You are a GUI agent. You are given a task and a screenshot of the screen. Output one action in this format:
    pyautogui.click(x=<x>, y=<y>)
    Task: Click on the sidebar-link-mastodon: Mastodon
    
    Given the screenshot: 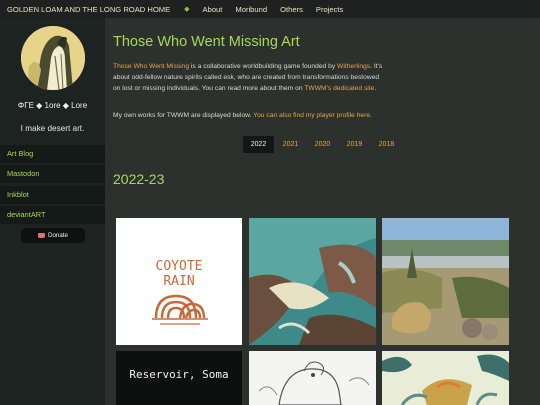 What is the action you would take?
    pyautogui.click(x=52, y=174)
    